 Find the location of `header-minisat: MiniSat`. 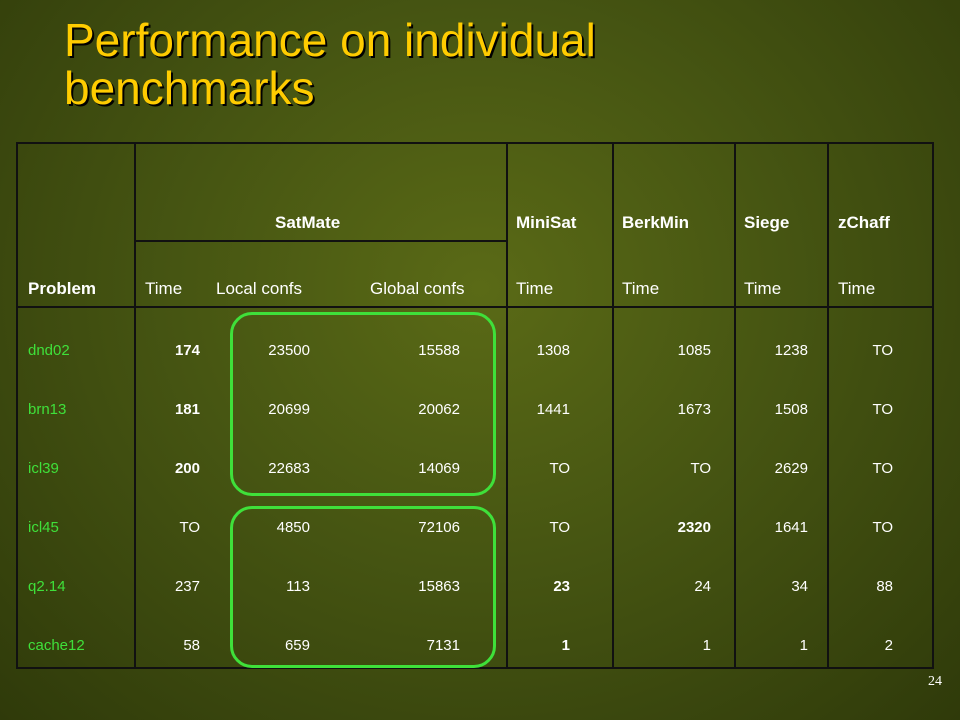

header-minisat: MiniSat is located at coordinates (546, 222).